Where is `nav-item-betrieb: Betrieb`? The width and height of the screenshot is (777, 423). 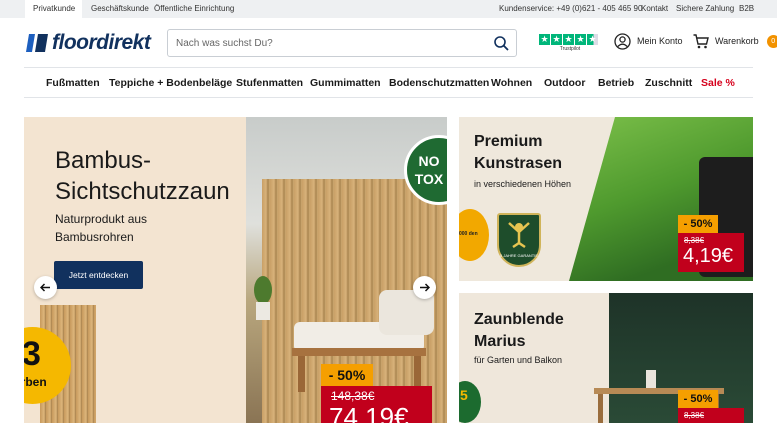 nav-item-betrieb: Betrieb is located at coordinates (616, 83).